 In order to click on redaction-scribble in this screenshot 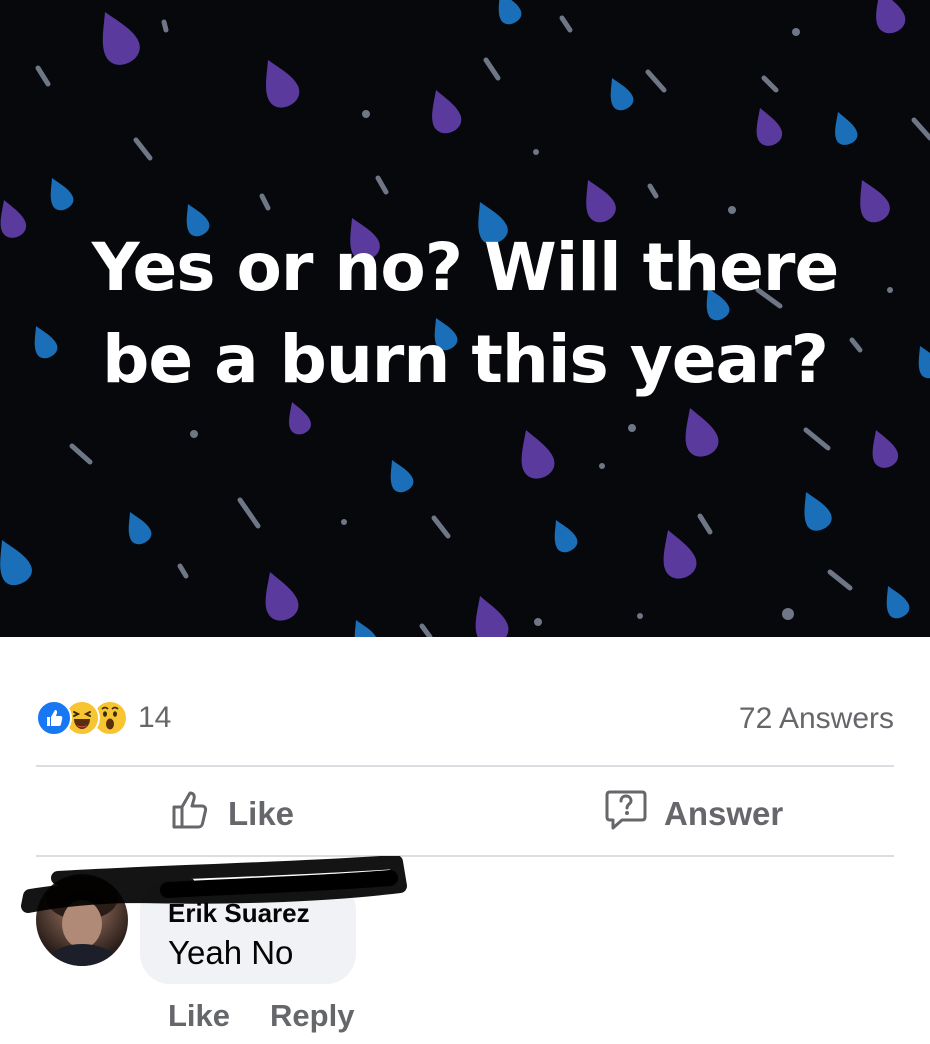, I will do `click(214, 884)`.